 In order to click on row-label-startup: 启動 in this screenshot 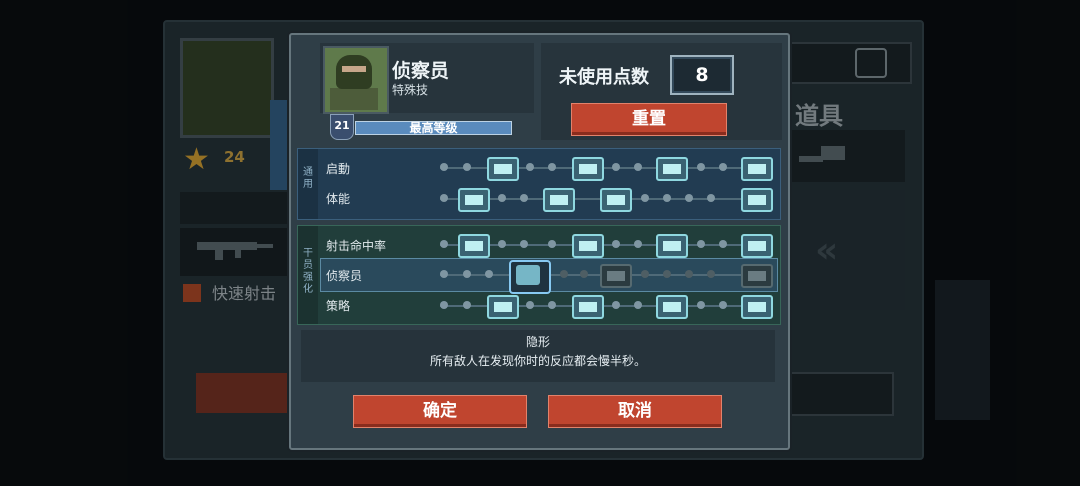, I will do `click(338, 169)`.